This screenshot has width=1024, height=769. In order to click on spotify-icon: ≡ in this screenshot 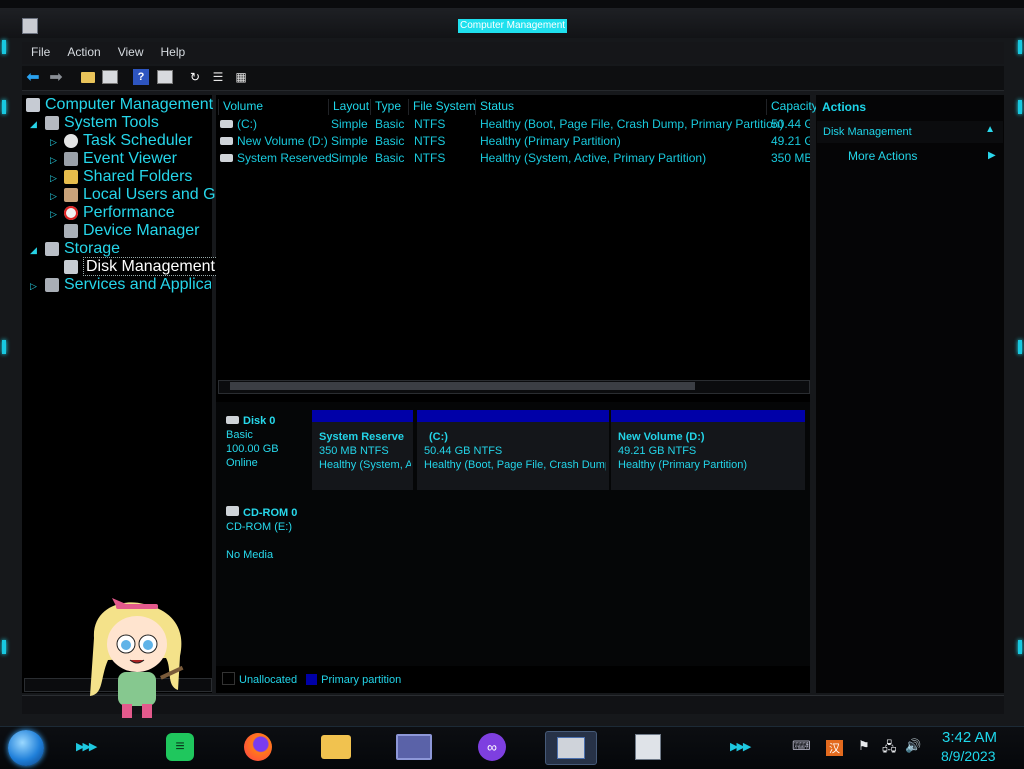, I will do `click(180, 747)`.